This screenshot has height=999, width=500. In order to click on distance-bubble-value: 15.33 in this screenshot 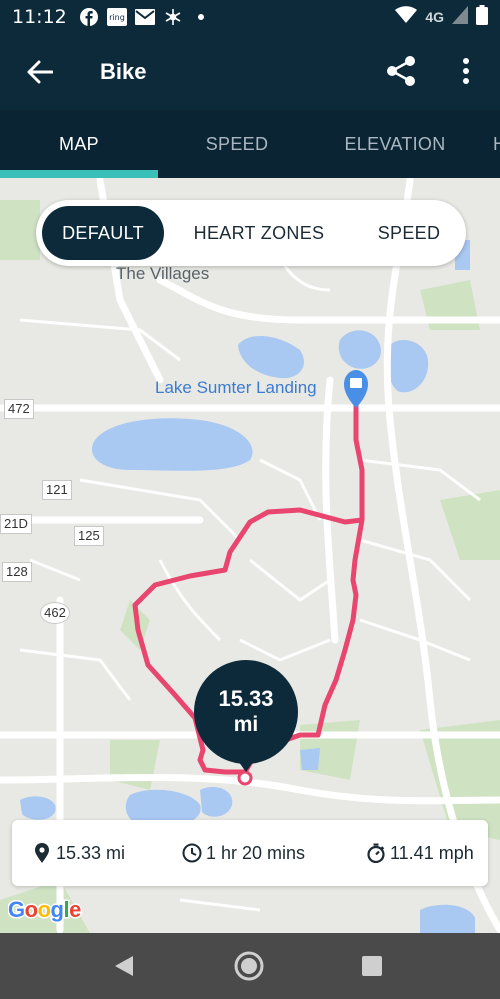, I will do `click(246, 698)`.